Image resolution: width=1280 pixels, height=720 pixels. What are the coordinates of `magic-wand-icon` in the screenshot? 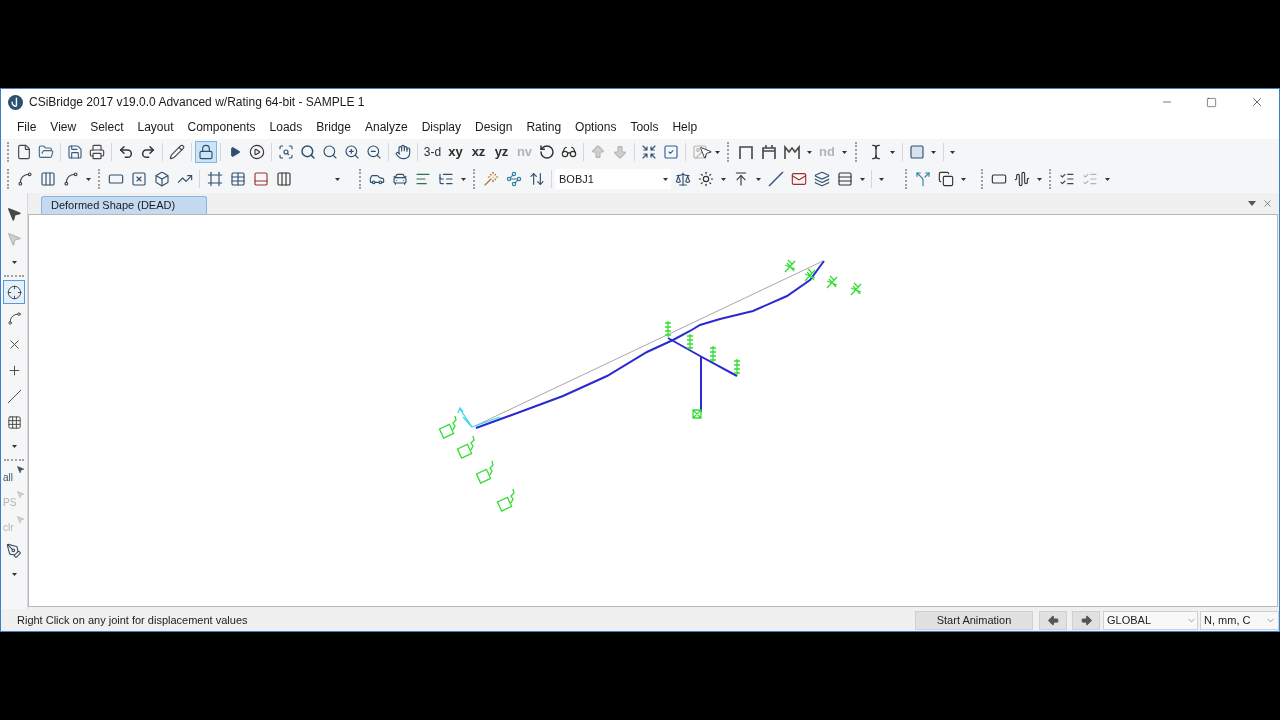 It's located at (490, 179).